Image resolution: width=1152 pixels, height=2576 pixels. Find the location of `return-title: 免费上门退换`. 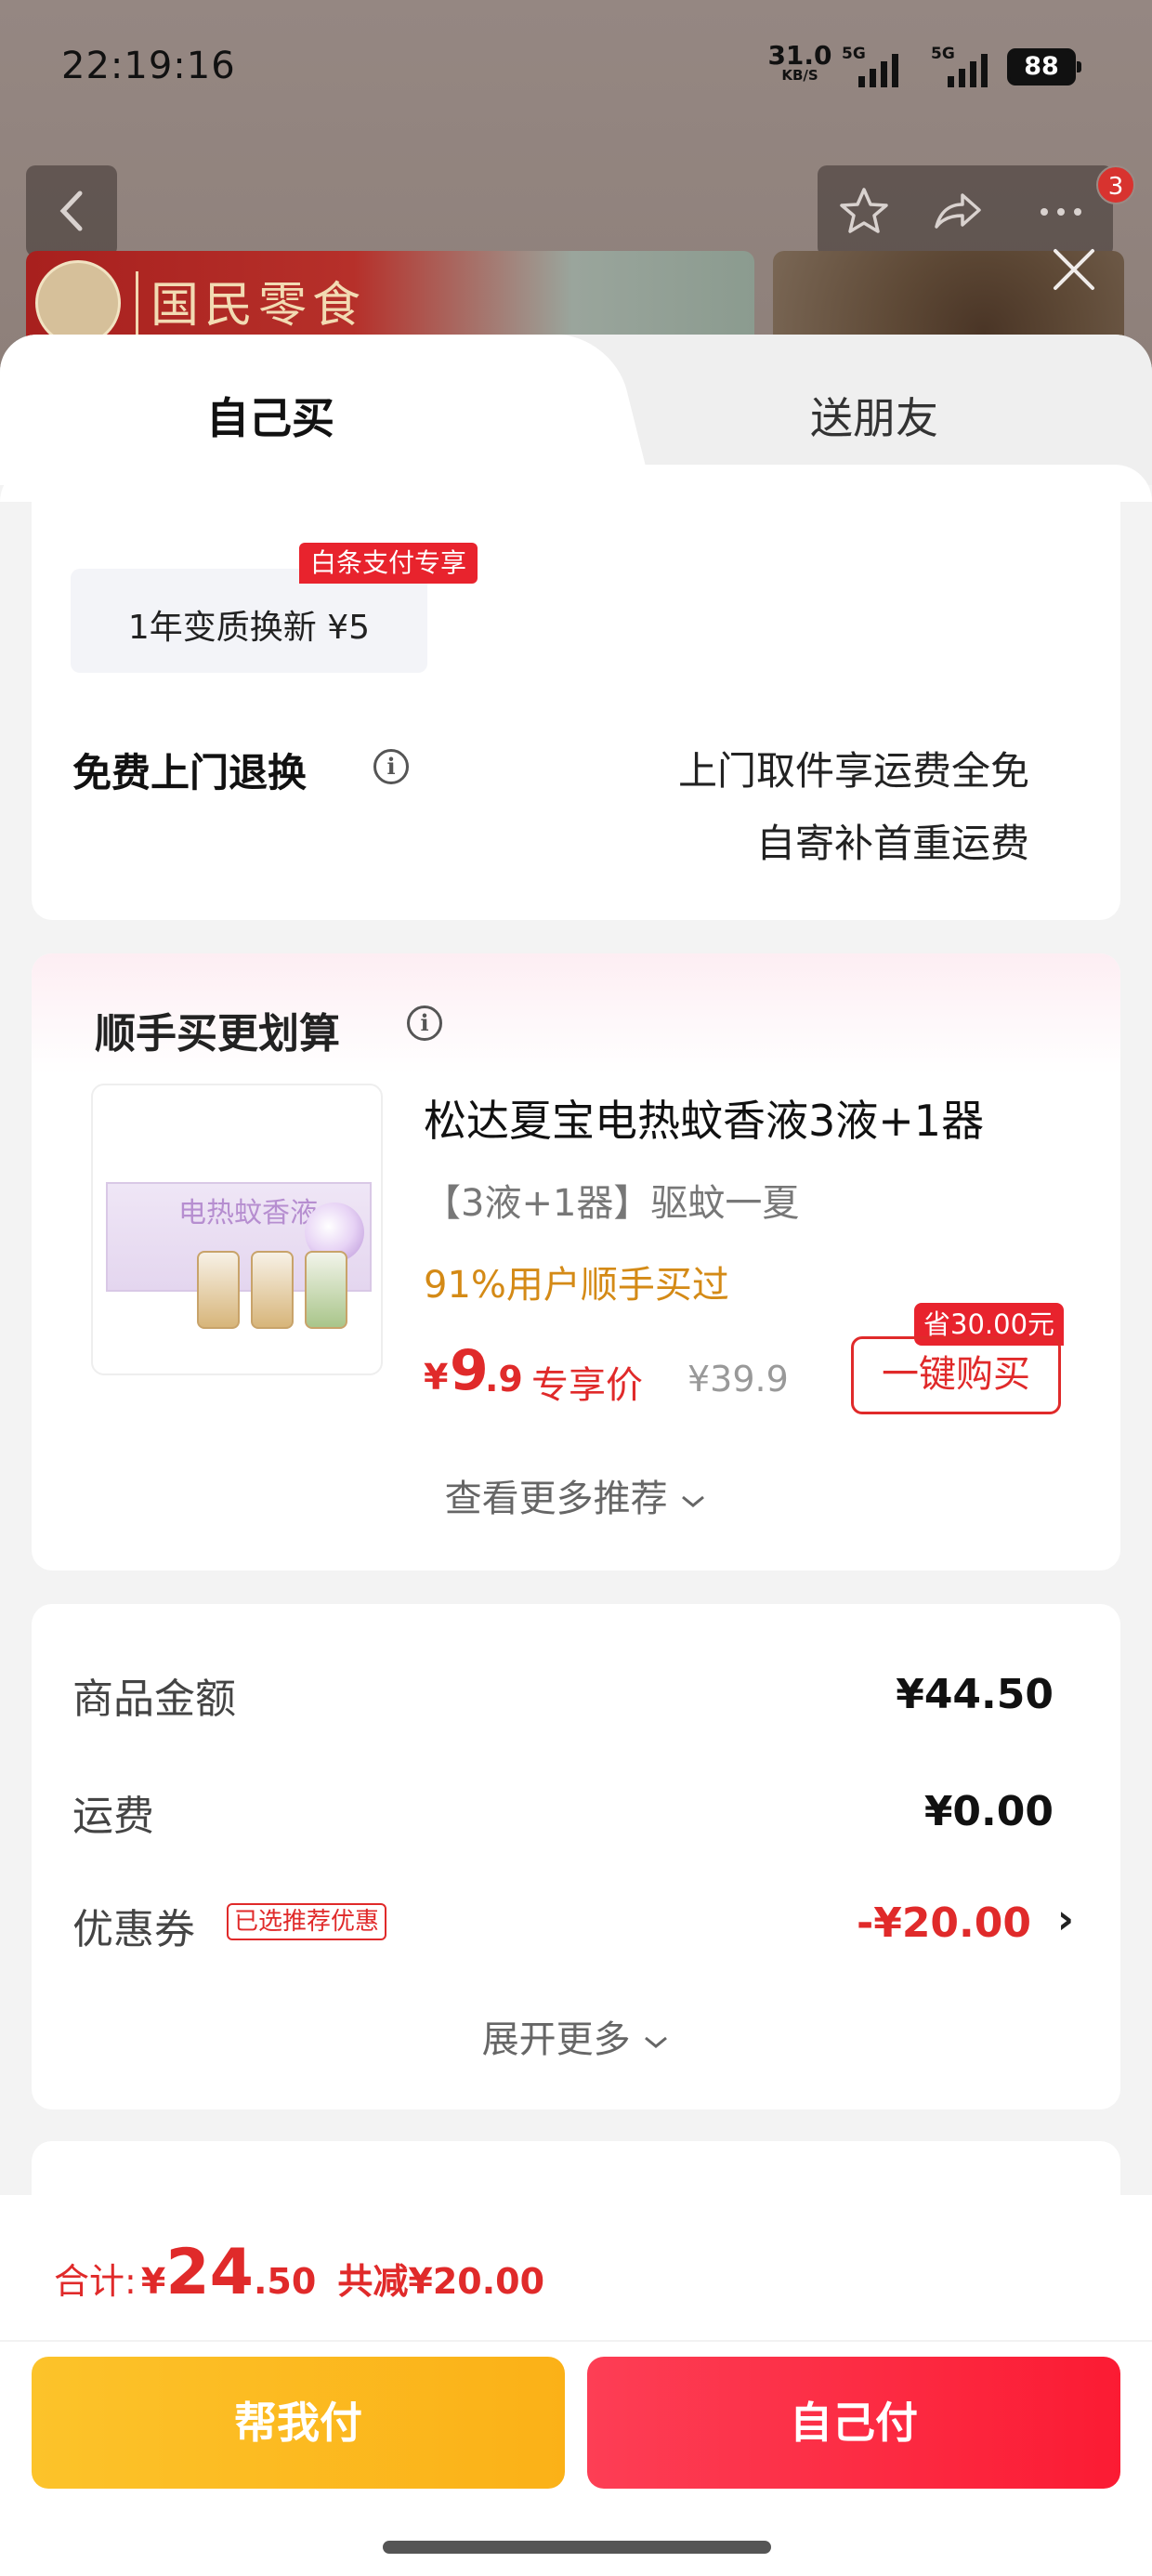

return-title: 免费上门退换 is located at coordinates (190, 772).